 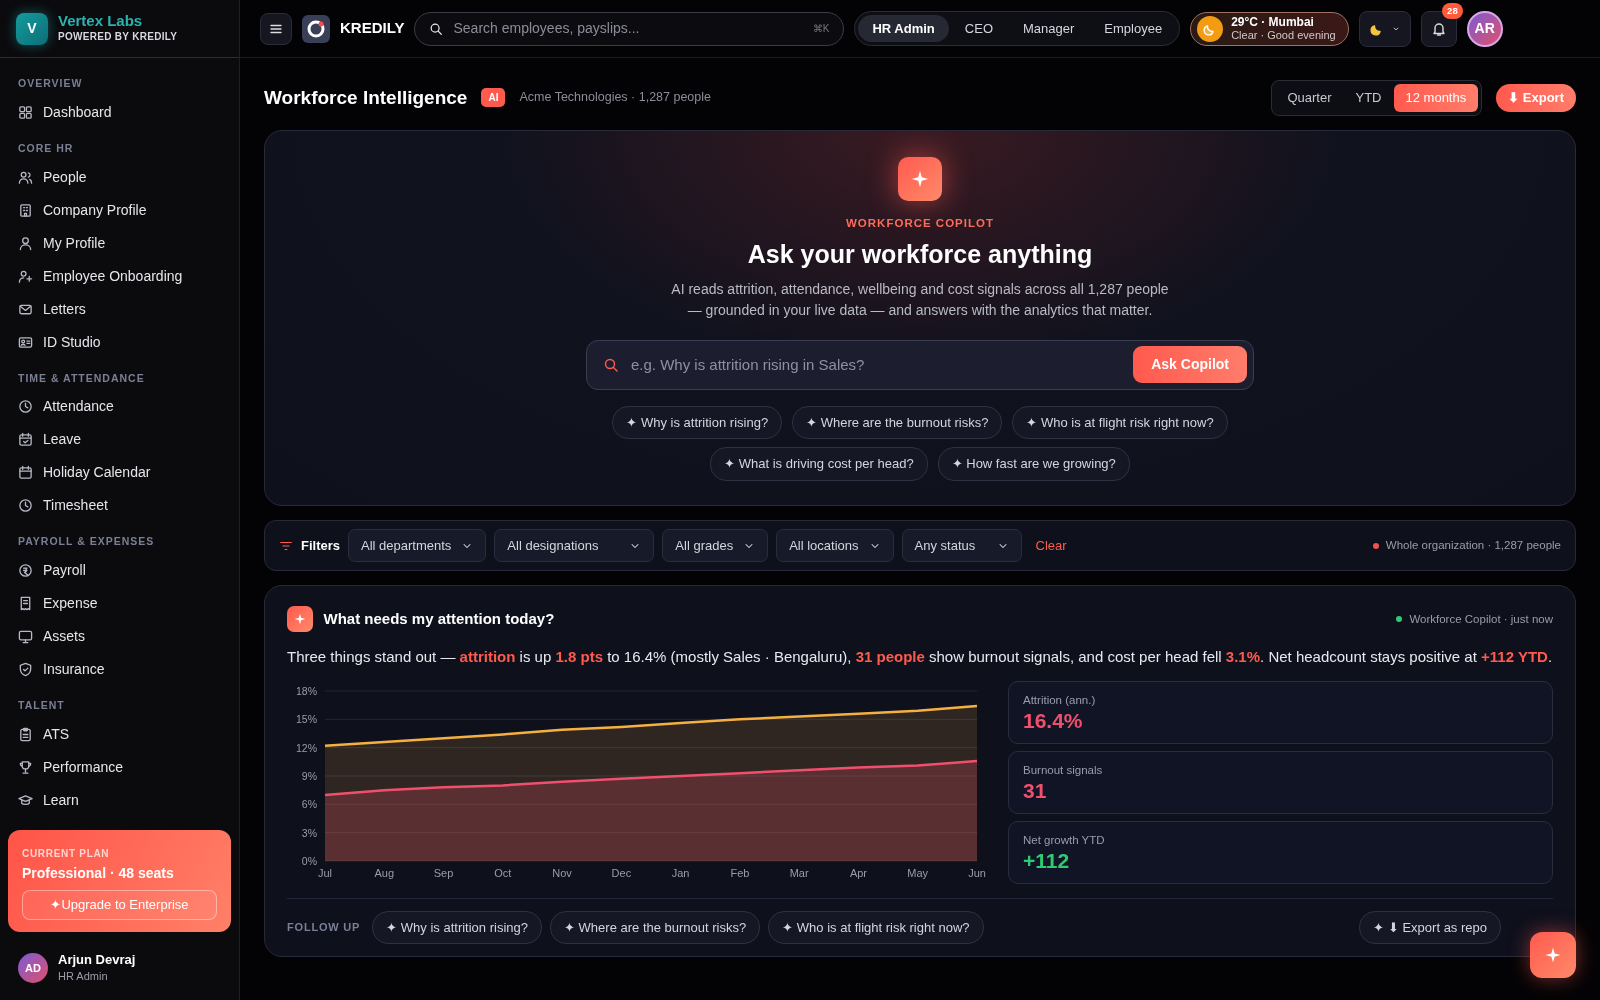 What do you see at coordinates (611, 364) in the screenshot?
I see `search-icon` at bounding box center [611, 364].